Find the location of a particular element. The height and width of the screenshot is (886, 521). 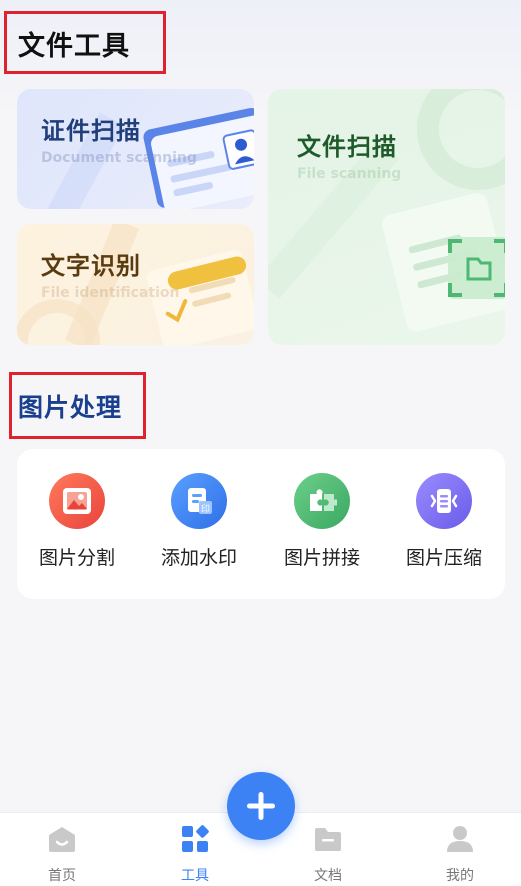

plus-icon is located at coordinates (261, 806).